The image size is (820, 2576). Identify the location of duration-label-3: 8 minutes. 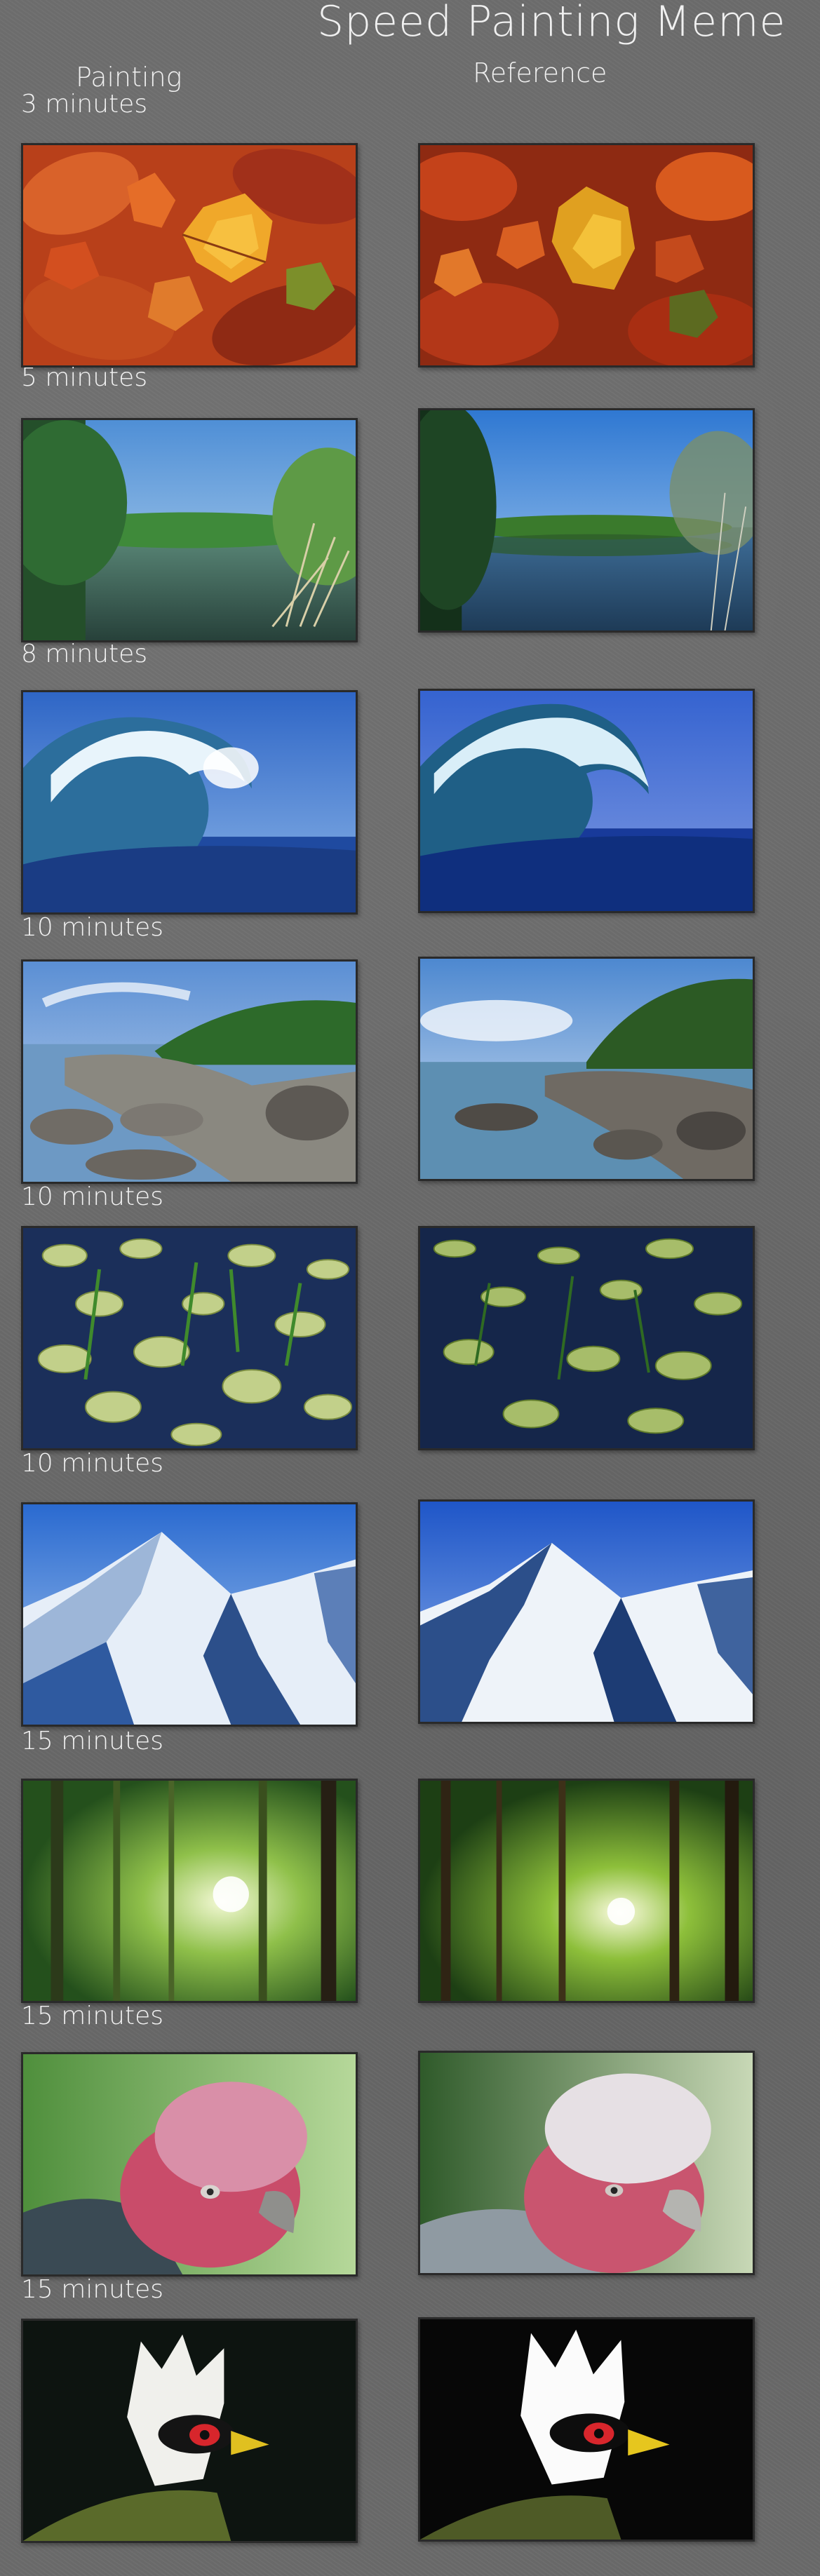
(84, 654).